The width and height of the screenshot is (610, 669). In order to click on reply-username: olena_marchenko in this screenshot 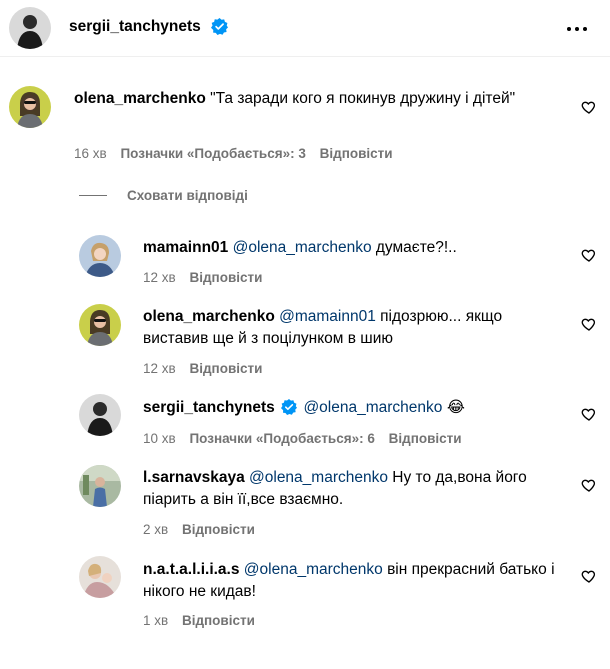, I will do `click(209, 316)`.